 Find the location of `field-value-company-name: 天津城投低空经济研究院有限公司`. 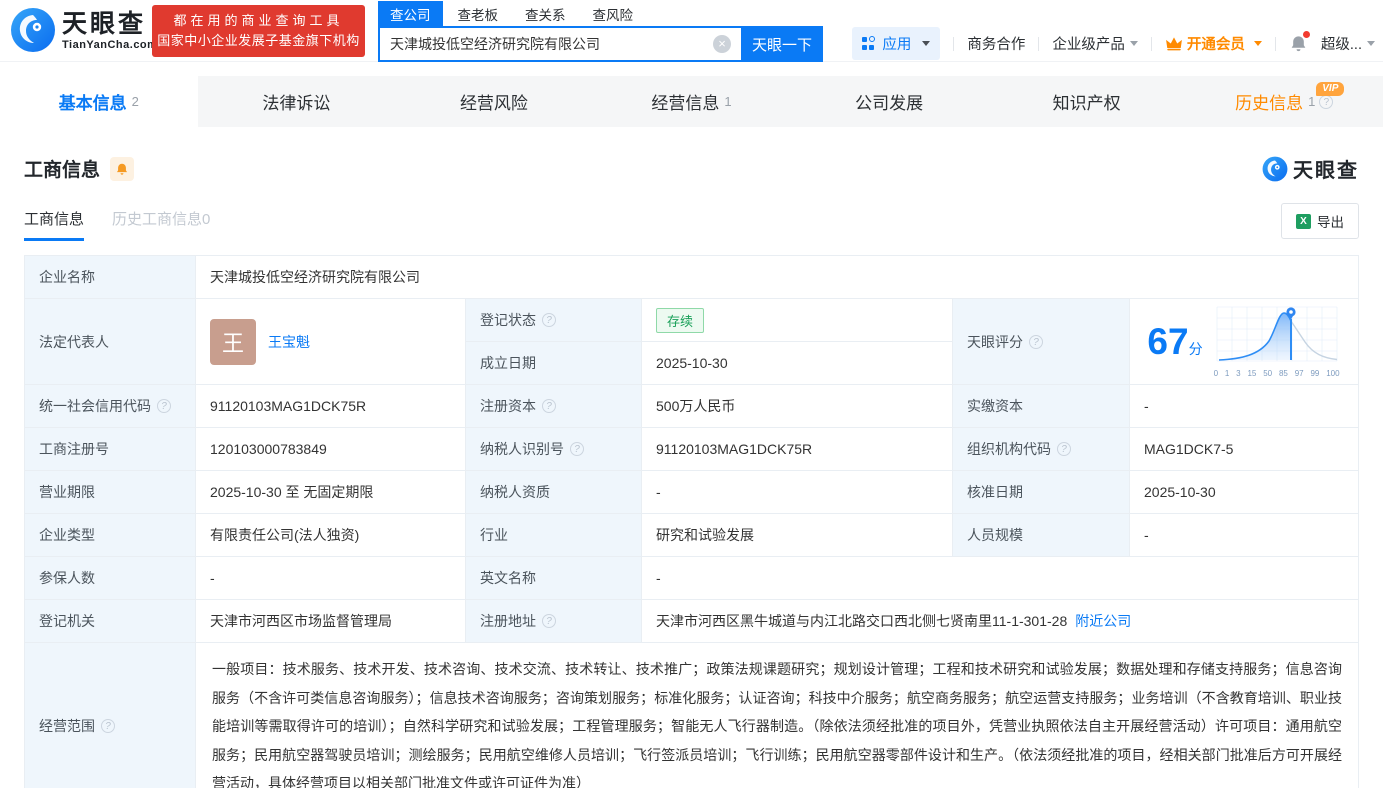

field-value-company-name: 天津城投低空经济研究院有限公司 is located at coordinates (777, 277).